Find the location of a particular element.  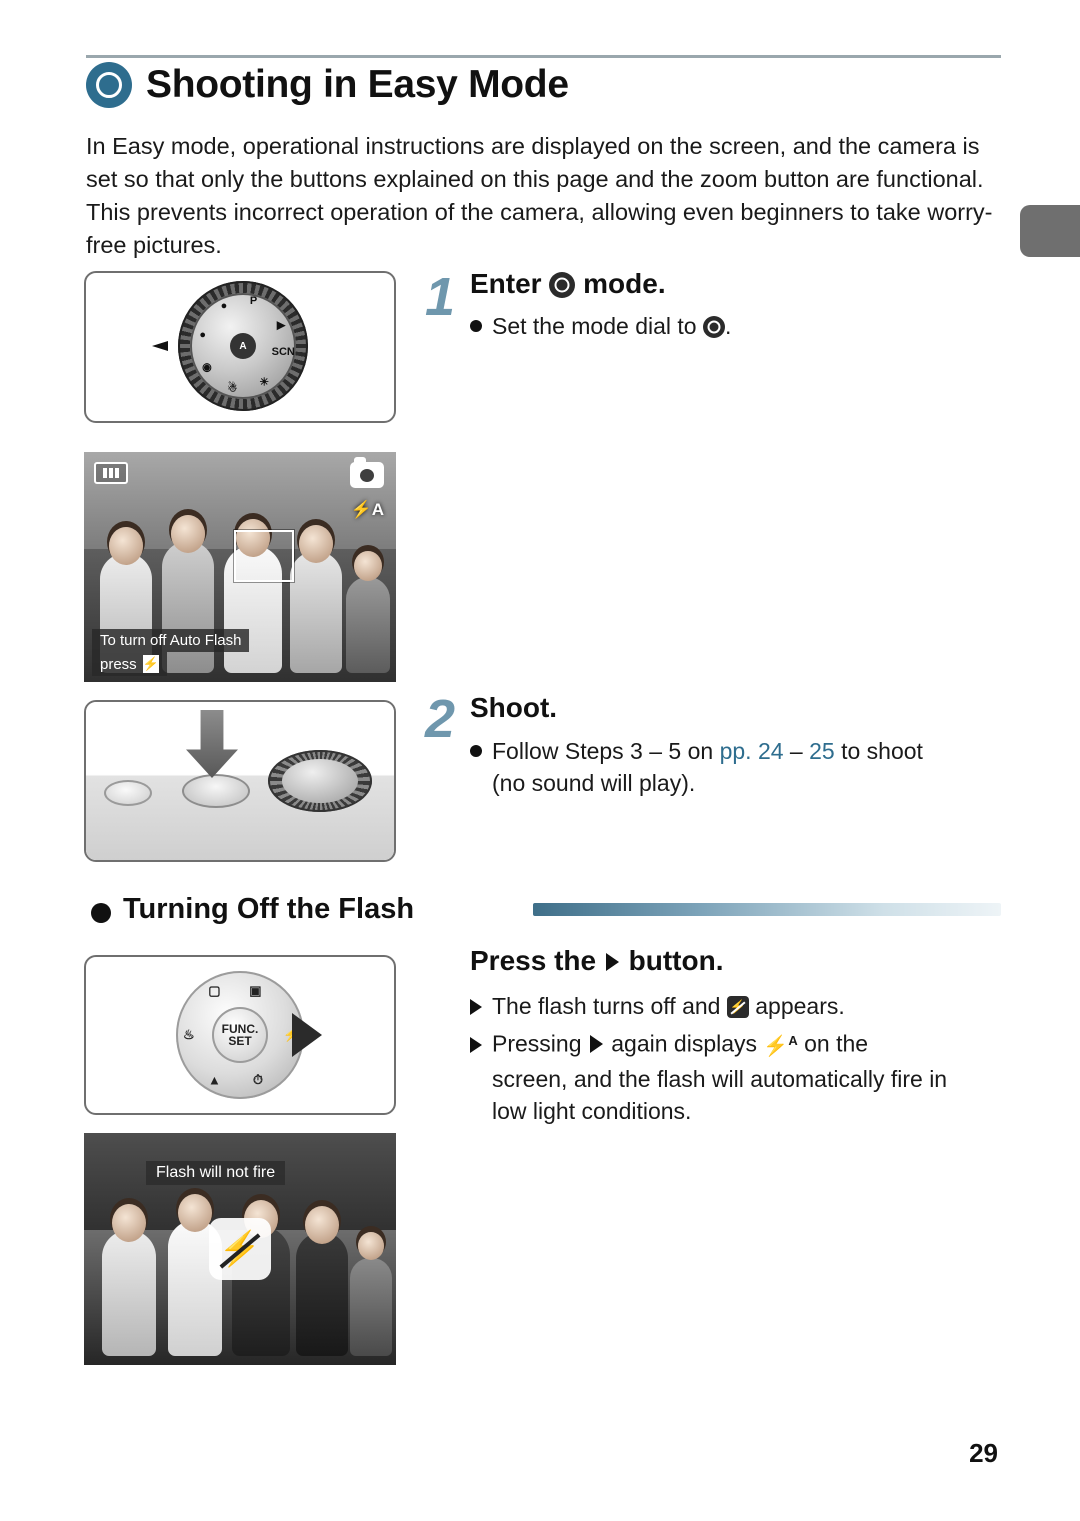

flash-exposure-icon: ▢ is located at coordinates (214, 991).